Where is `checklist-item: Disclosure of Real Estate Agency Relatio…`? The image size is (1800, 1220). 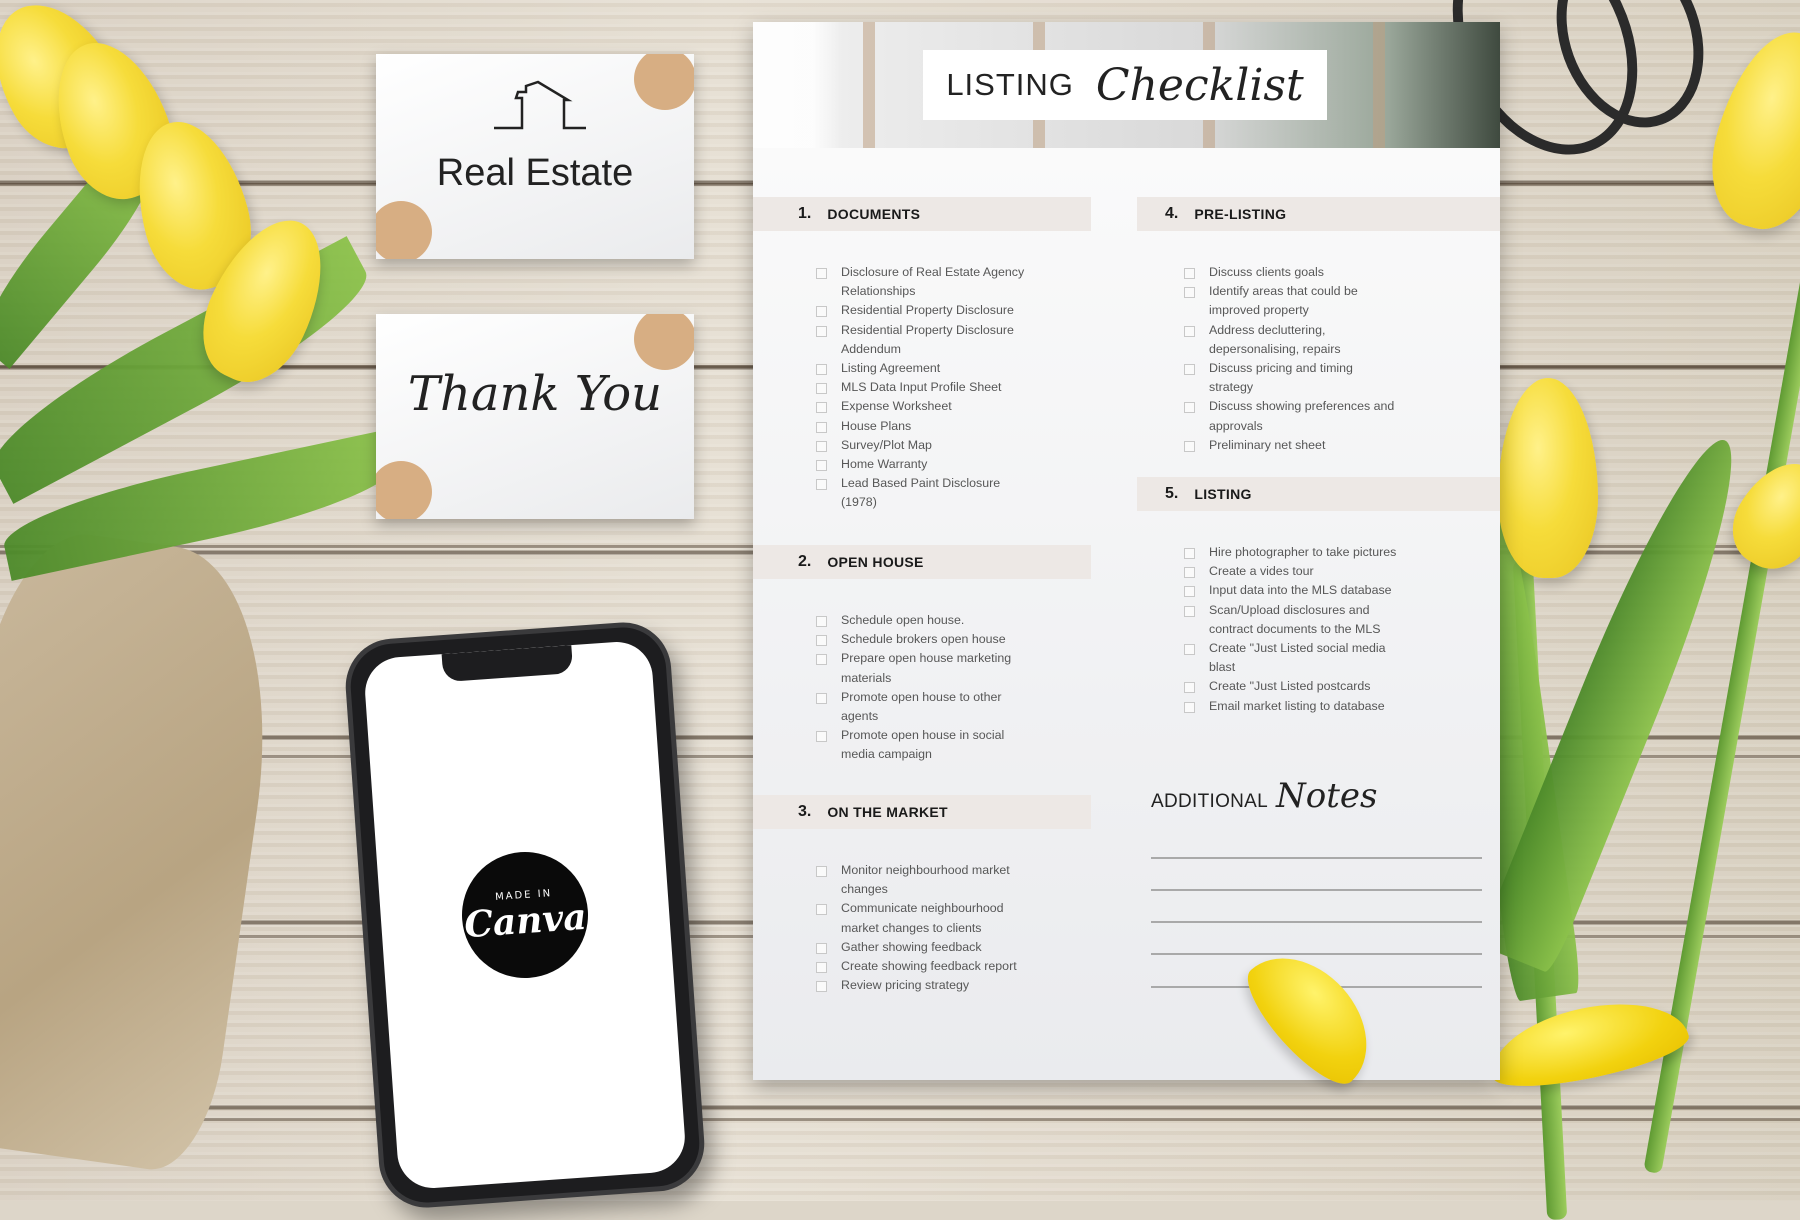 checklist-item: Disclosure of Real Estate Agency Relatio… is located at coordinates (923, 282).